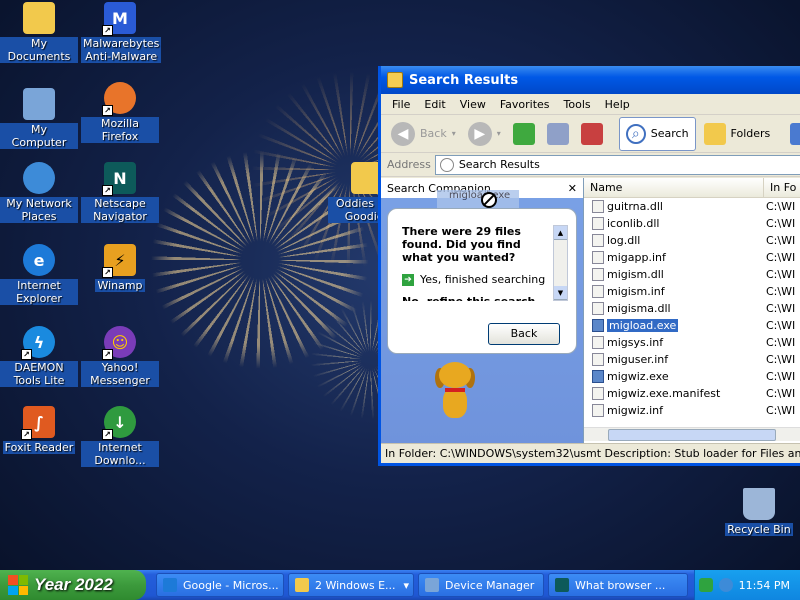 This screenshot has height=600, width=800. Describe the element at coordinates (119, 99) in the screenshot. I see `firefox-icon: ↗` at that location.